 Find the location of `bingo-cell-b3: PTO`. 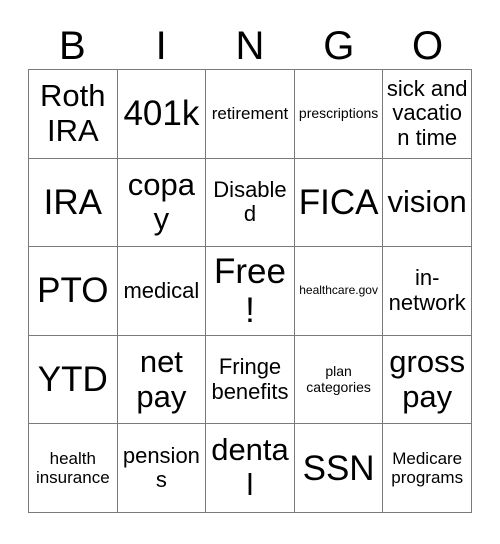

bingo-cell-b3: PTO is located at coordinates (73, 291).